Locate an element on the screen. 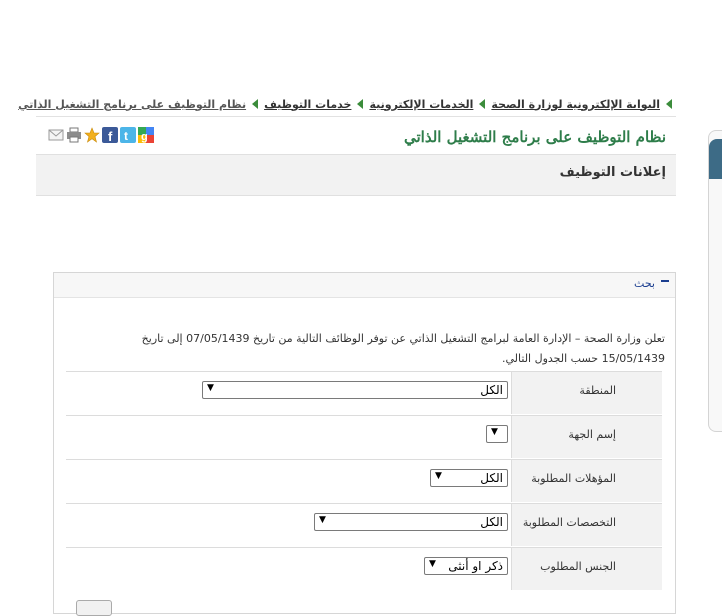 This screenshot has height=616, width=722. gender-label: الجنس المطلوب is located at coordinates (578, 566).